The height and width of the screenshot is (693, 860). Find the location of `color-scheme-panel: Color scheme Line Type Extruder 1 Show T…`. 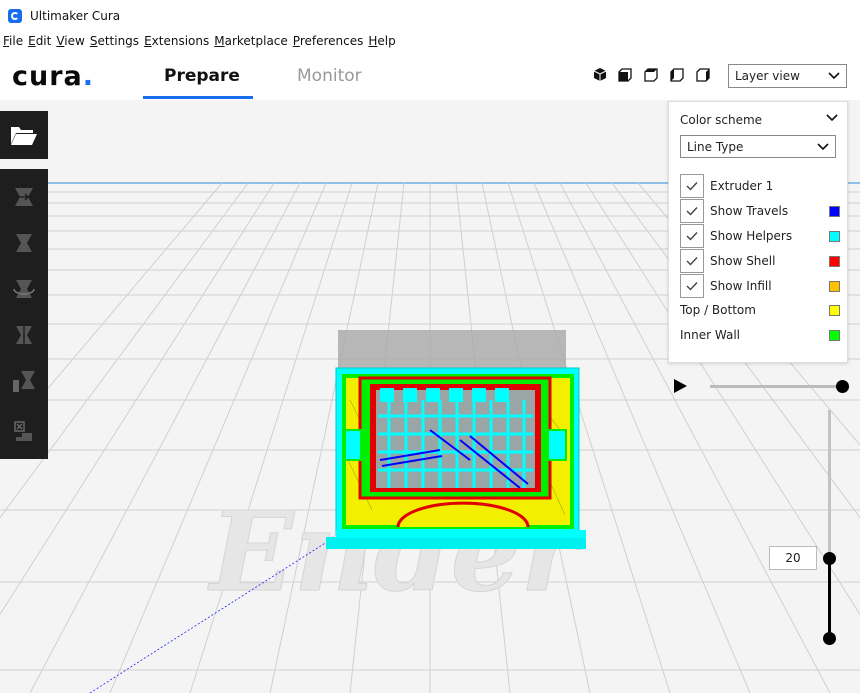

color-scheme-panel: Color scheme Line Type Extruder 1 Show T… is located at coordinates (758, 232).